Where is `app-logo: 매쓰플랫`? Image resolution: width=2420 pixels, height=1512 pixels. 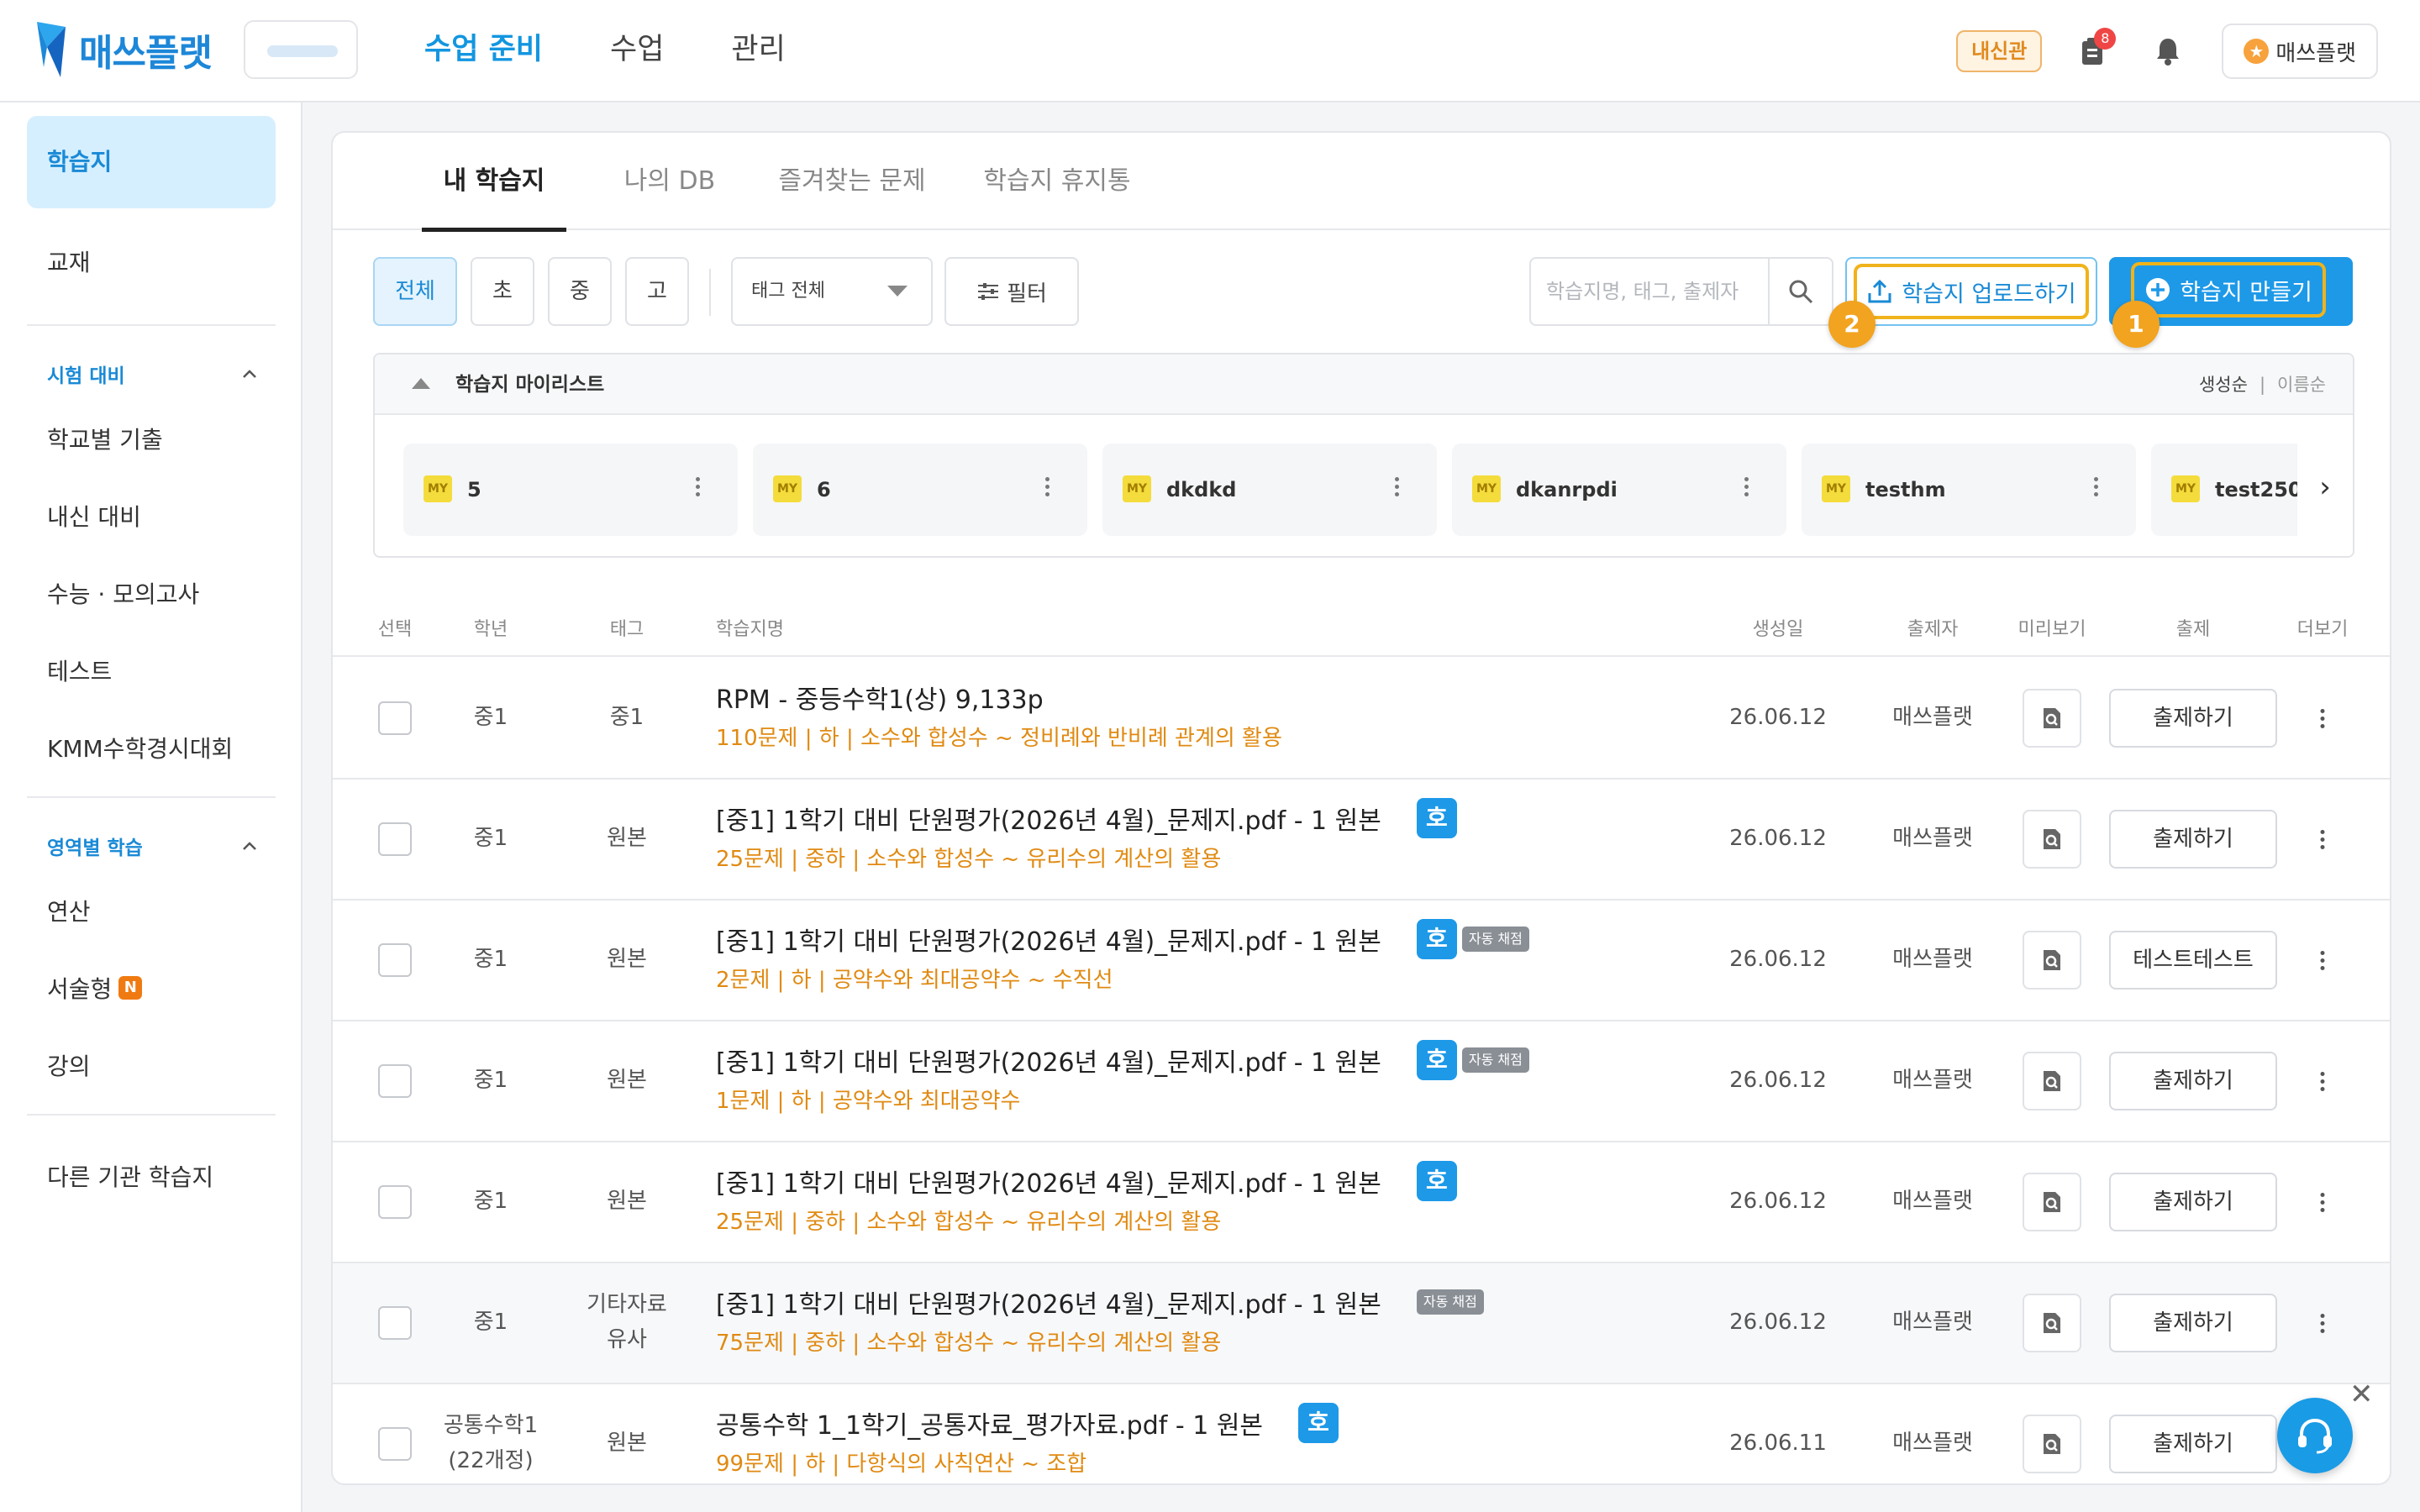 app-logo: 매쓰플랫 is located at coordinates (124, 49).